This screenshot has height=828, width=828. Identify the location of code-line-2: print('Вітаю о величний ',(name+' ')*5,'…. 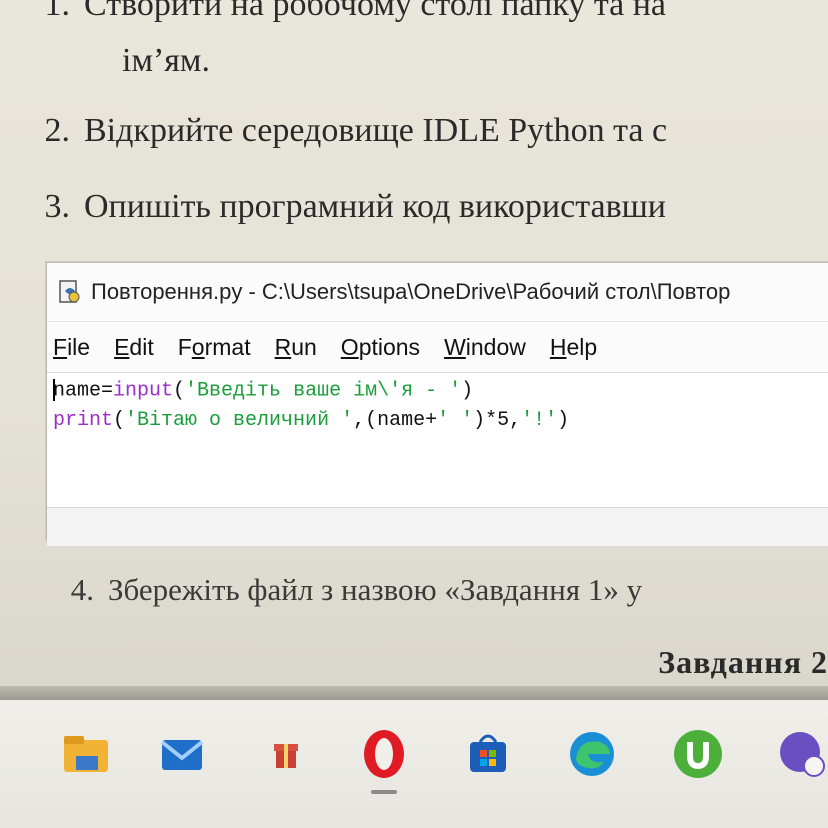
(440, 424).